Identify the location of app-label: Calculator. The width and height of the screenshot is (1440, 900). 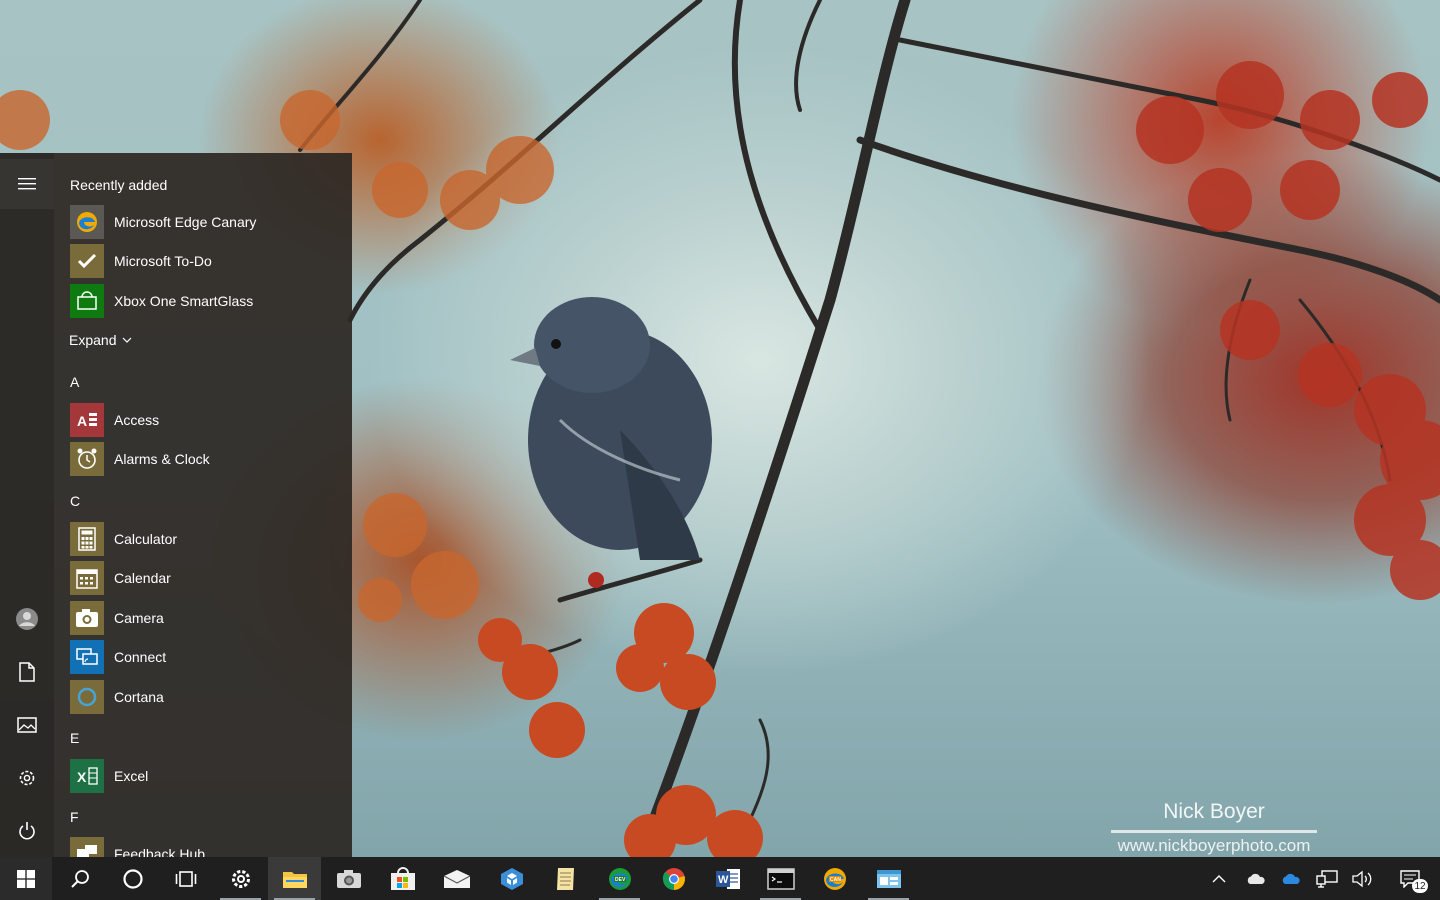
(146, 539).